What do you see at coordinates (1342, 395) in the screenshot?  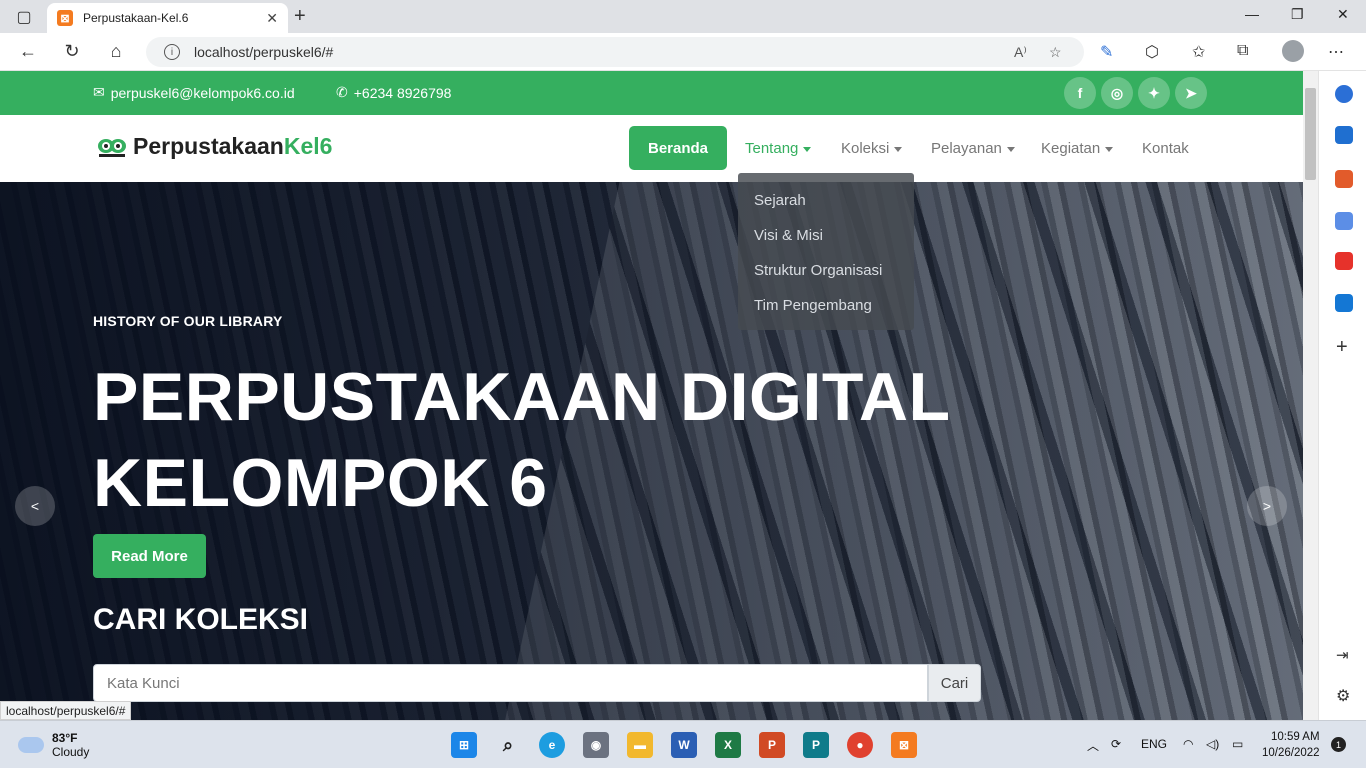 I see `edge-sidebar: + ⇥ ⚙` at bounding box center [1342, 395].